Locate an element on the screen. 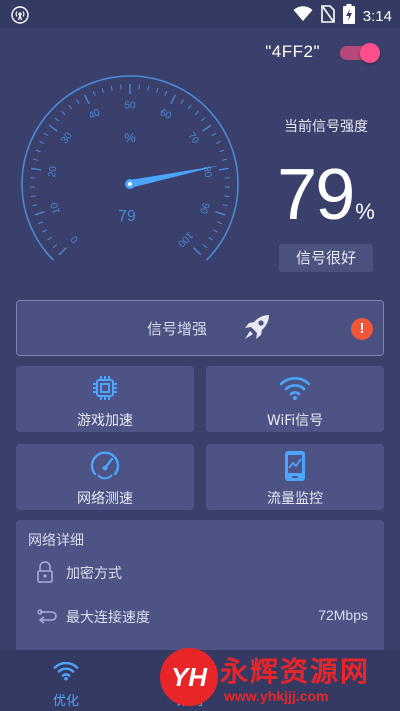  game-boost-tile: 游戏加速 is located at coordinates (105, 399).